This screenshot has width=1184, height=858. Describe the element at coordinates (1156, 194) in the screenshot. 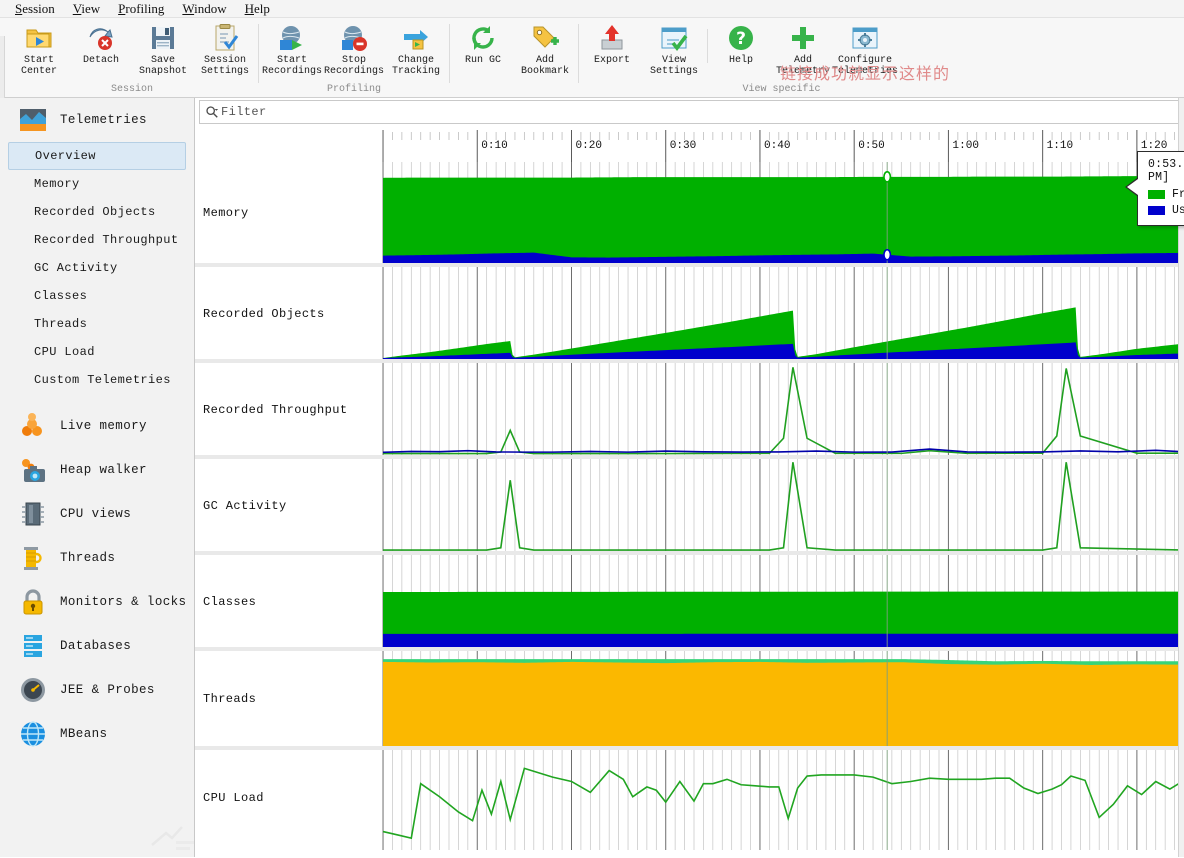

I see `tooltip-swatch-free` at that location.